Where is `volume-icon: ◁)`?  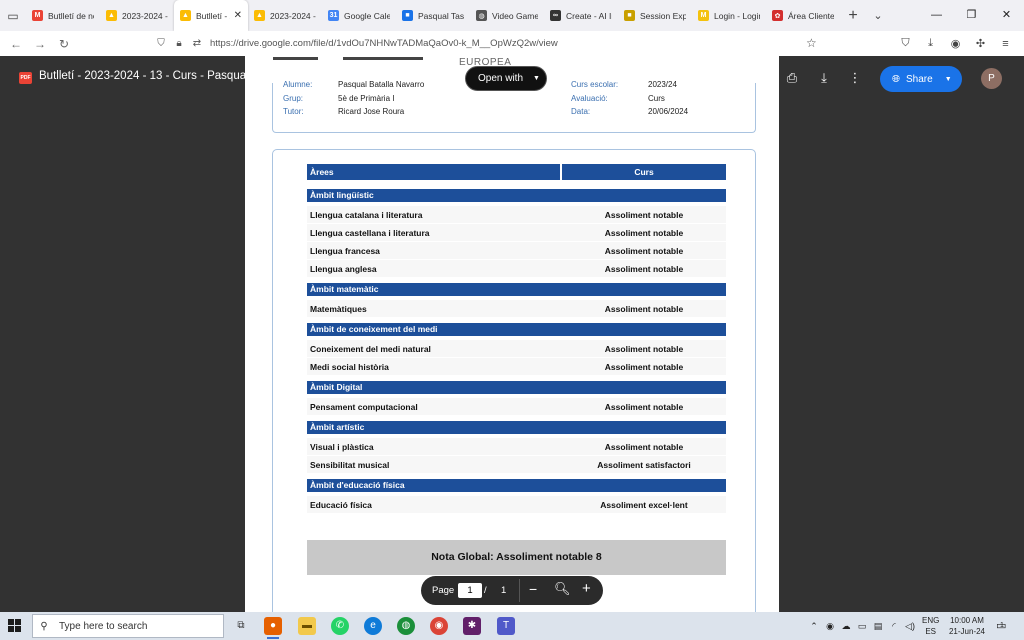
volume-icon: ◁) is located at coordinates (910, 626).